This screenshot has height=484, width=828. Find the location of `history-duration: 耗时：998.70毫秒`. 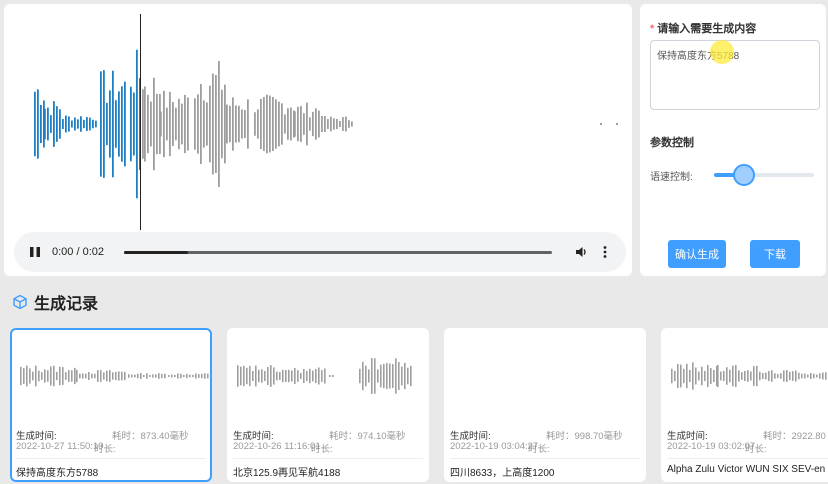

history-duration: 耗时：998.70毫秒 is located at coordinates (584, 436).